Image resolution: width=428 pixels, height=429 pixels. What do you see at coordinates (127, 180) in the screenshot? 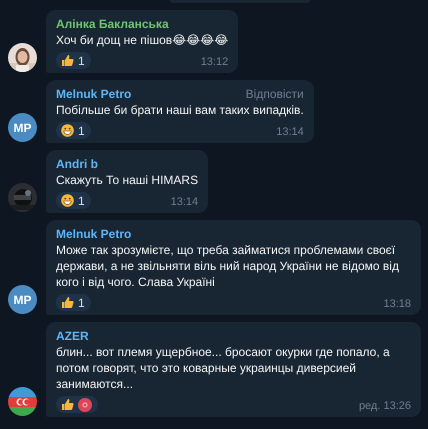
I see `message-text: Скажуть То наші HIMARS` at bounding box center [127, 180].